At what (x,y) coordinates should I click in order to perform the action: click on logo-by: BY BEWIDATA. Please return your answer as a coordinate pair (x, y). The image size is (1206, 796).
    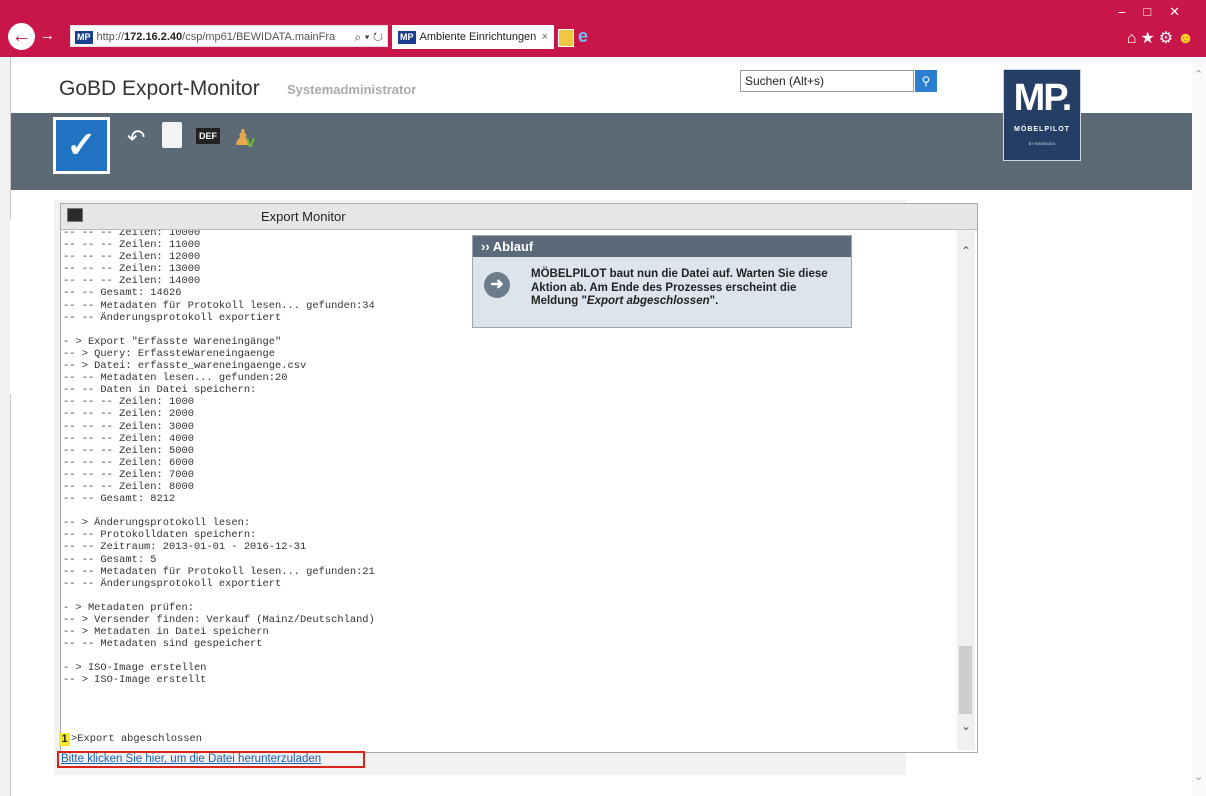
    Looking at the image, I should click on (1042, 143).